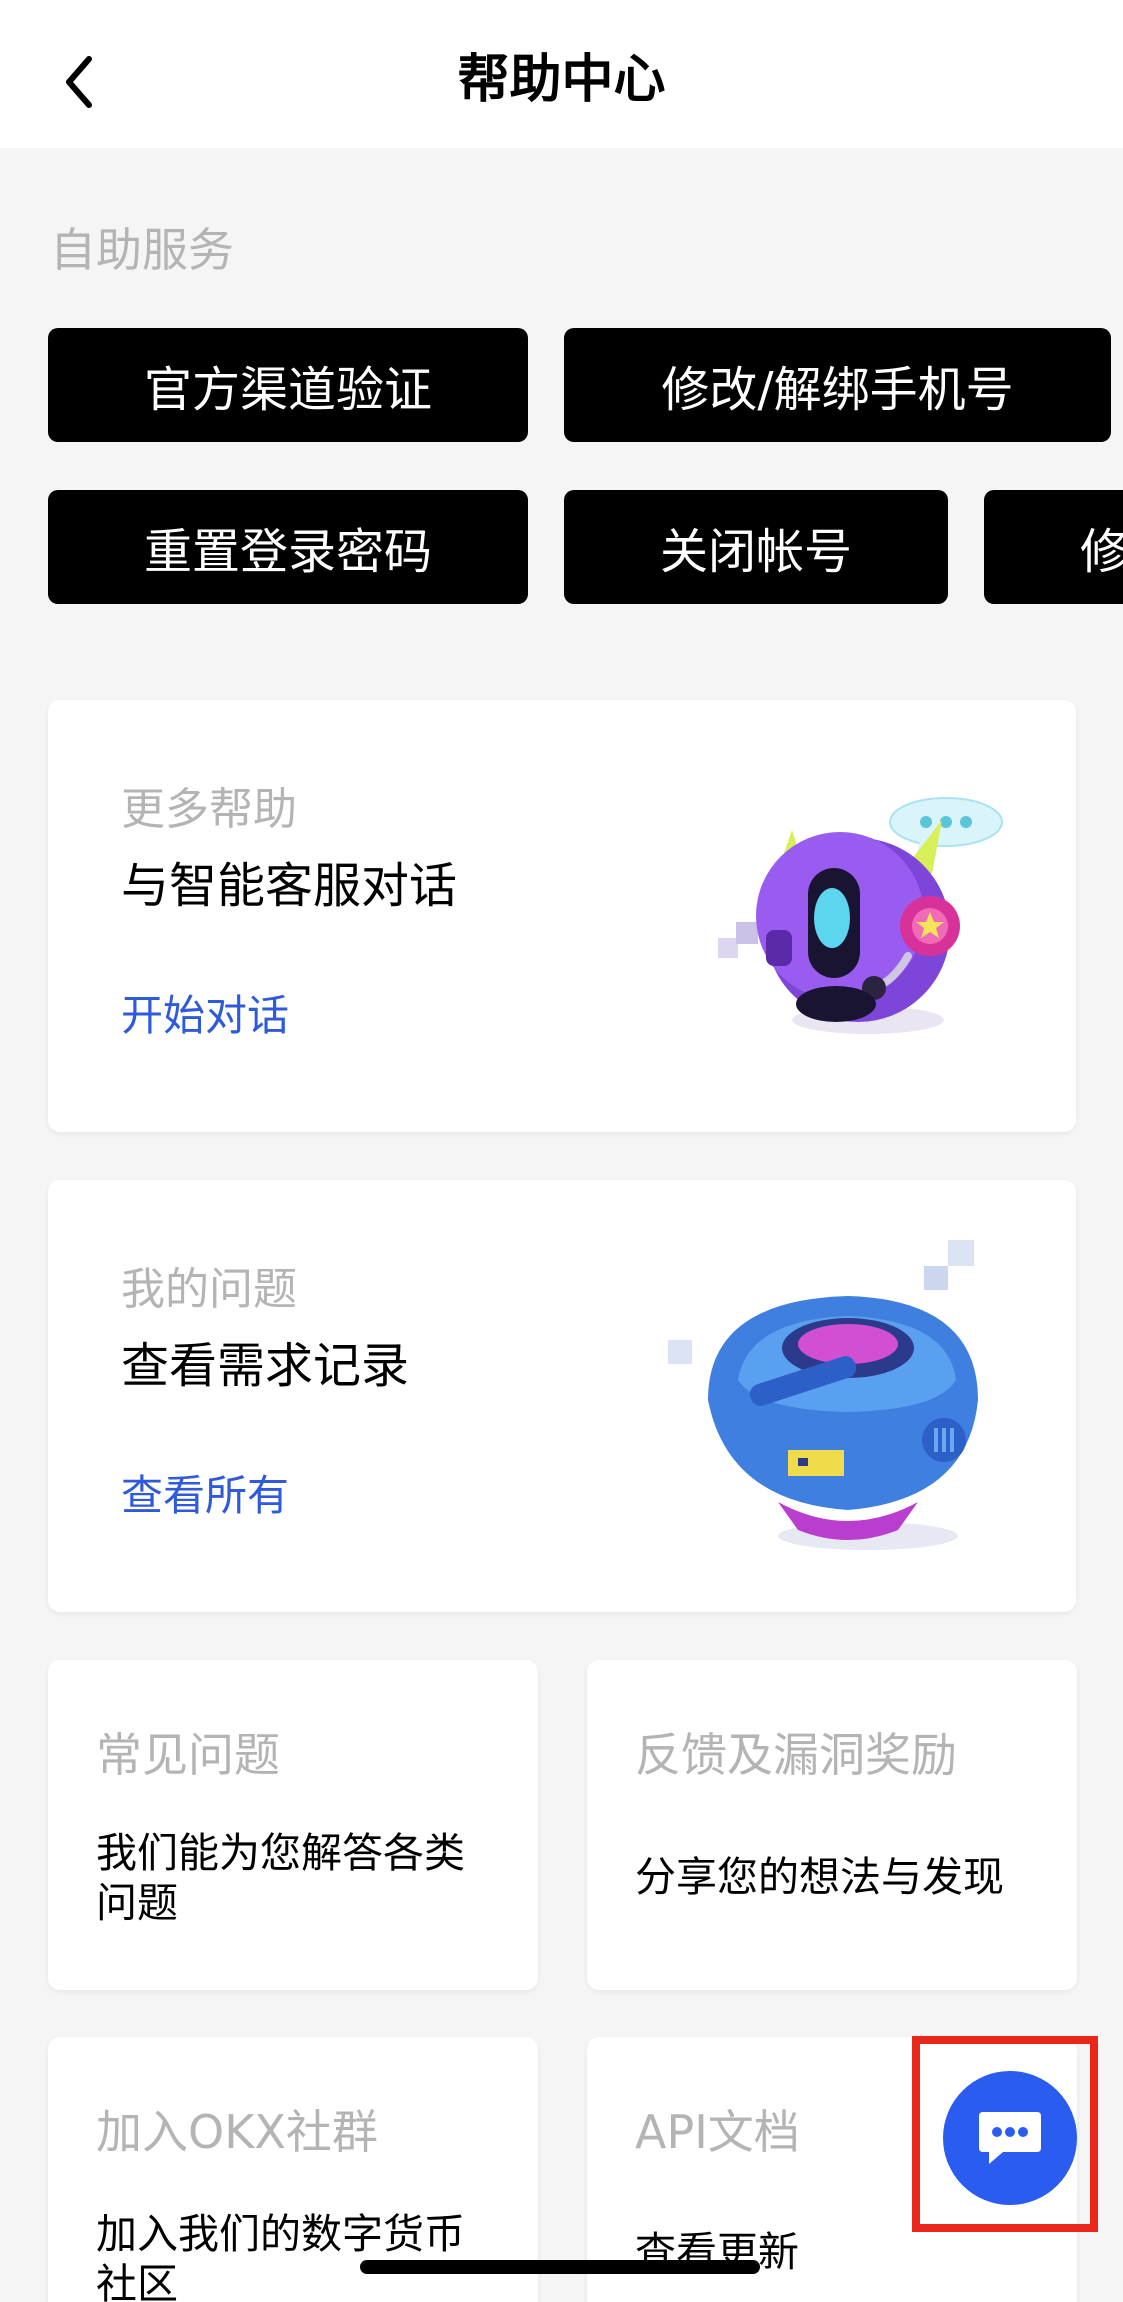 Image resolution: width=1123 pixels, height=2302 pixels. Describe the element at coordinates (860, 915) in the screenshot. I see `robot-chat-illustration` at that location.